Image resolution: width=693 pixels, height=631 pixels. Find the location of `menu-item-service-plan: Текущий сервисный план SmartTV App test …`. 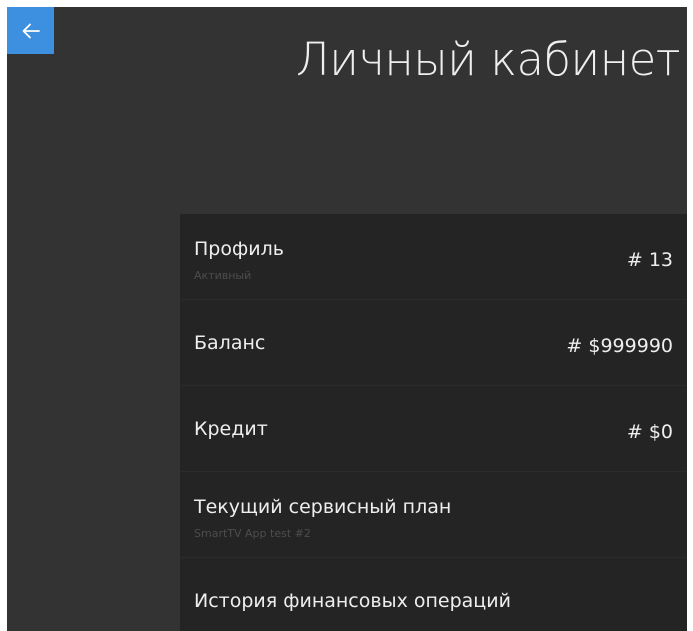

menu-item-service-plan: Текущий сервисный план SmartTV App test … is located at coordinates (433, 515).